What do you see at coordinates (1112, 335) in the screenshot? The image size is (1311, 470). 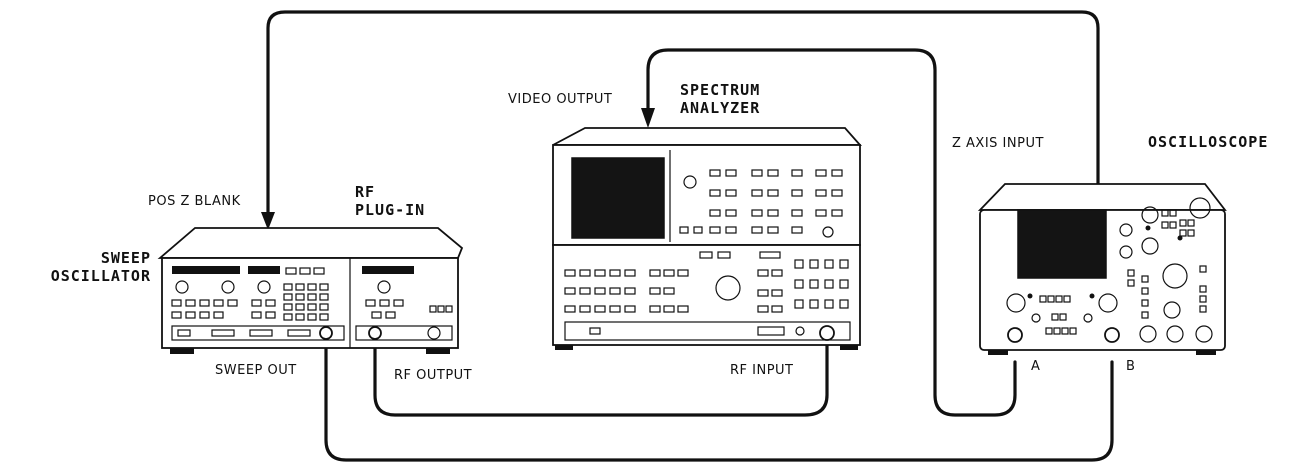 I see `scope-input-b-connector` at bounding box center [1112, 335].